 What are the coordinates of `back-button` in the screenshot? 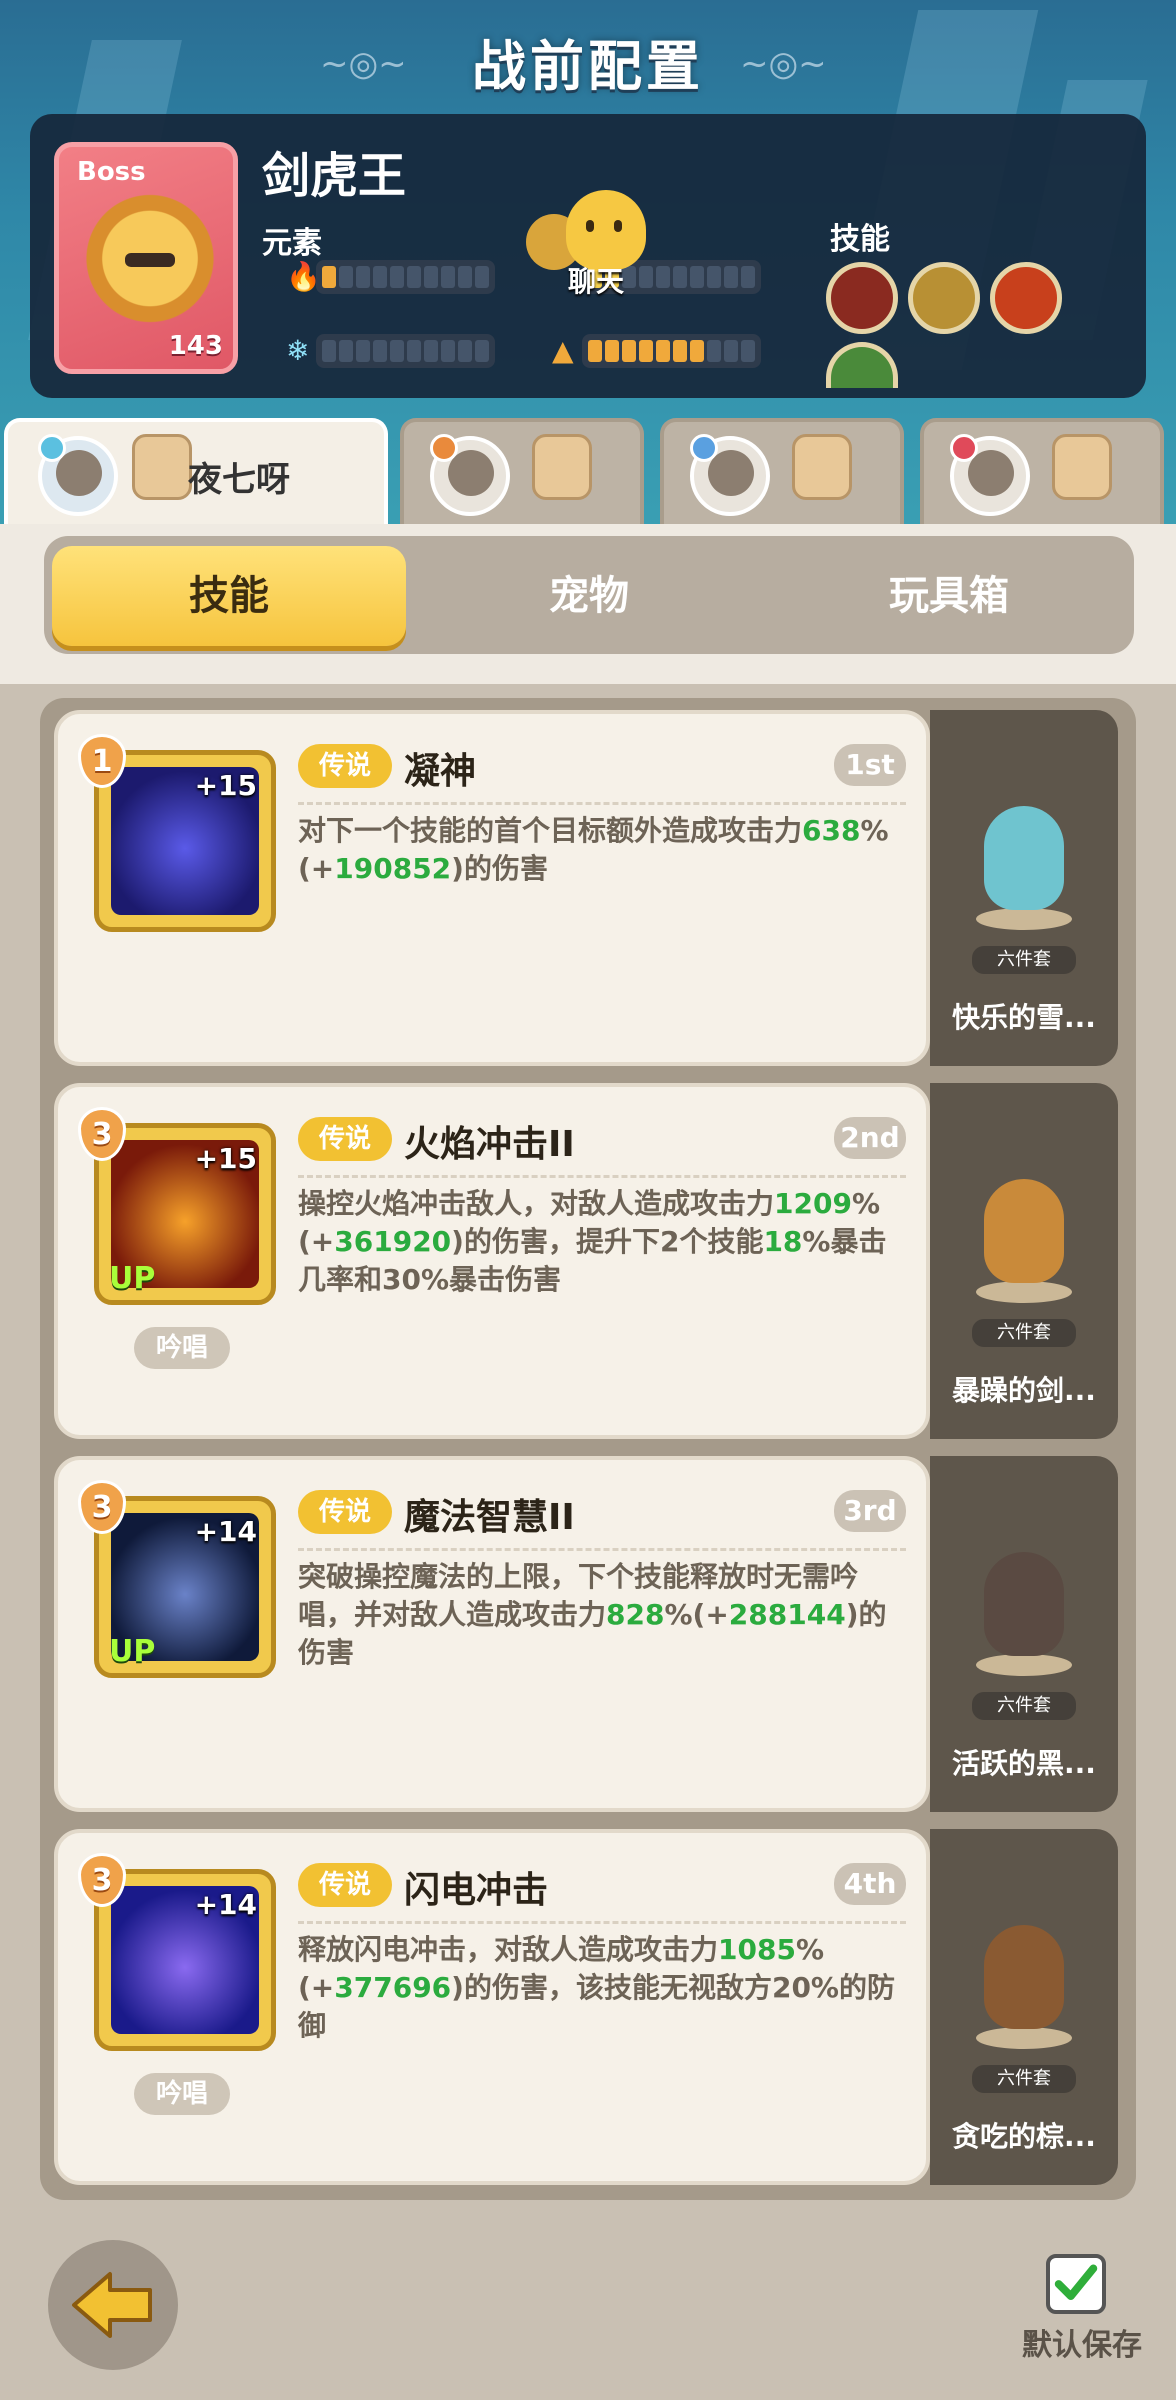 It's located at (113, 2305).